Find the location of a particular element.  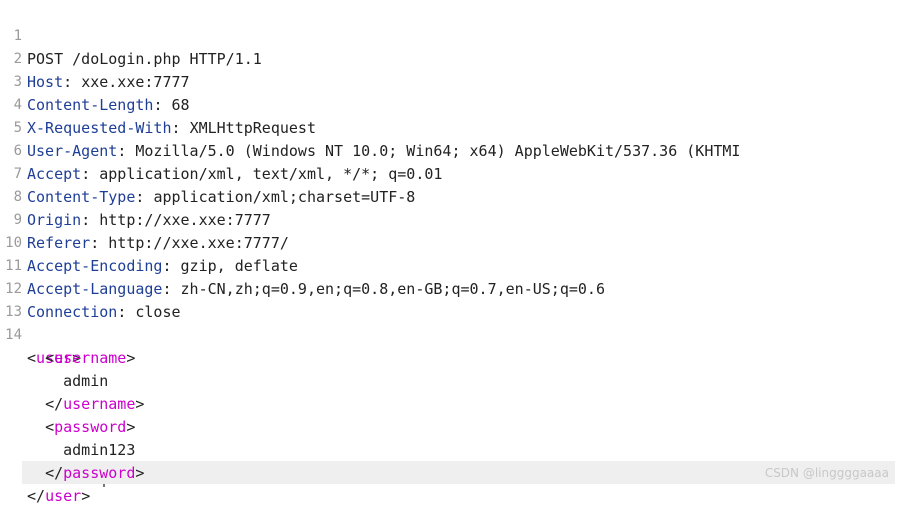

xml-row: </password> is located at coordinates (95, 473).